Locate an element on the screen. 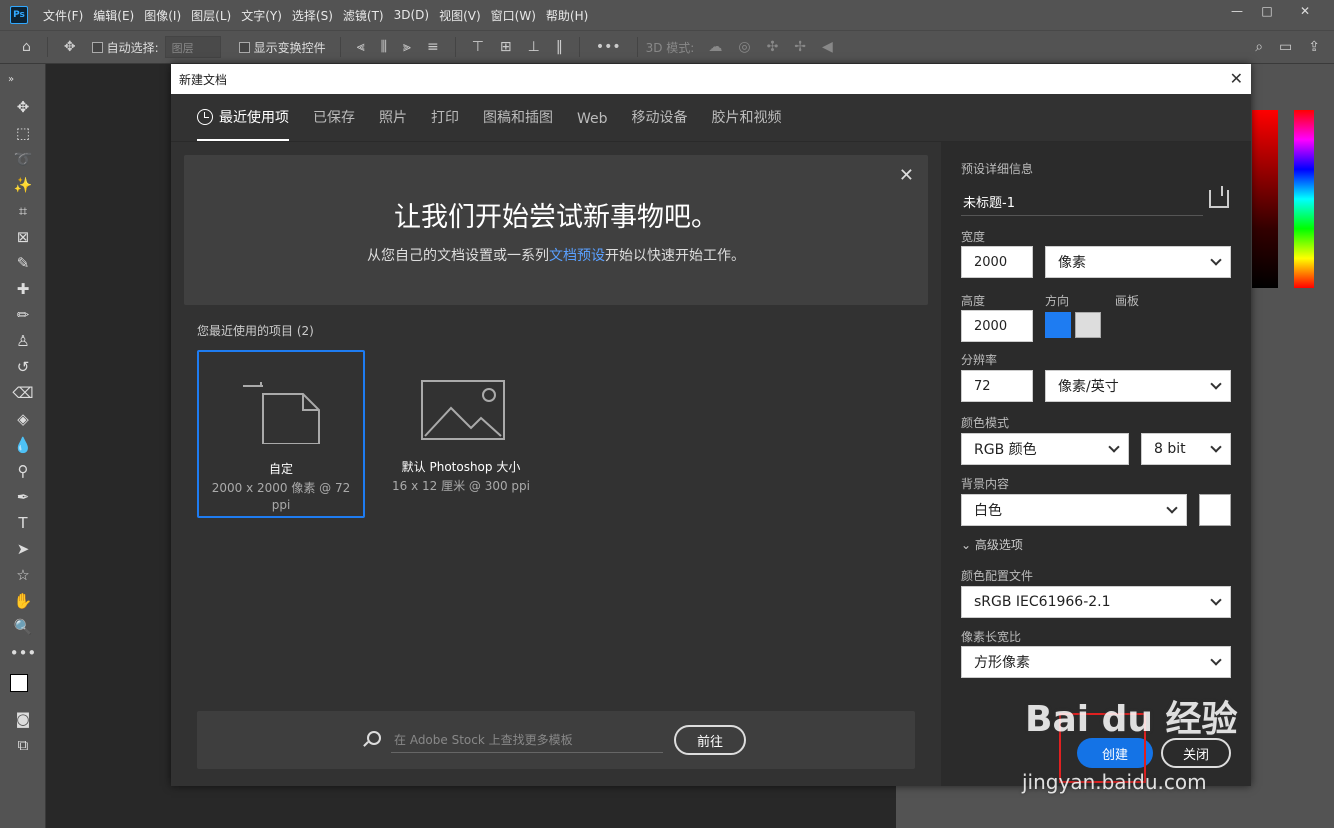 This screenshot has height=828, width=1334. share-icon: ⇪ is located at coordinates (1314, 47).